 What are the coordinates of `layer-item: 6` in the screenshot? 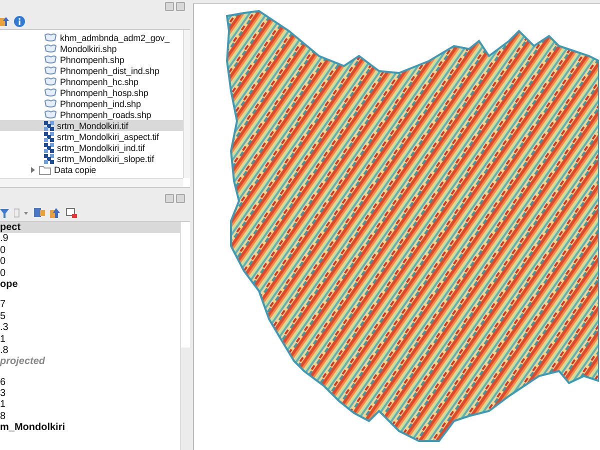 It's located at (91, 382).